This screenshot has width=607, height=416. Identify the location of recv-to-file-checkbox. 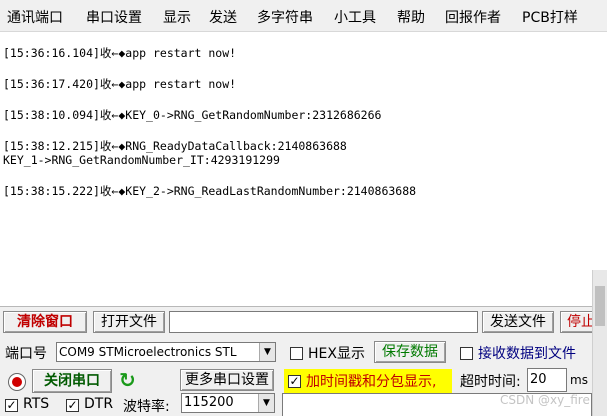
(466, 353).